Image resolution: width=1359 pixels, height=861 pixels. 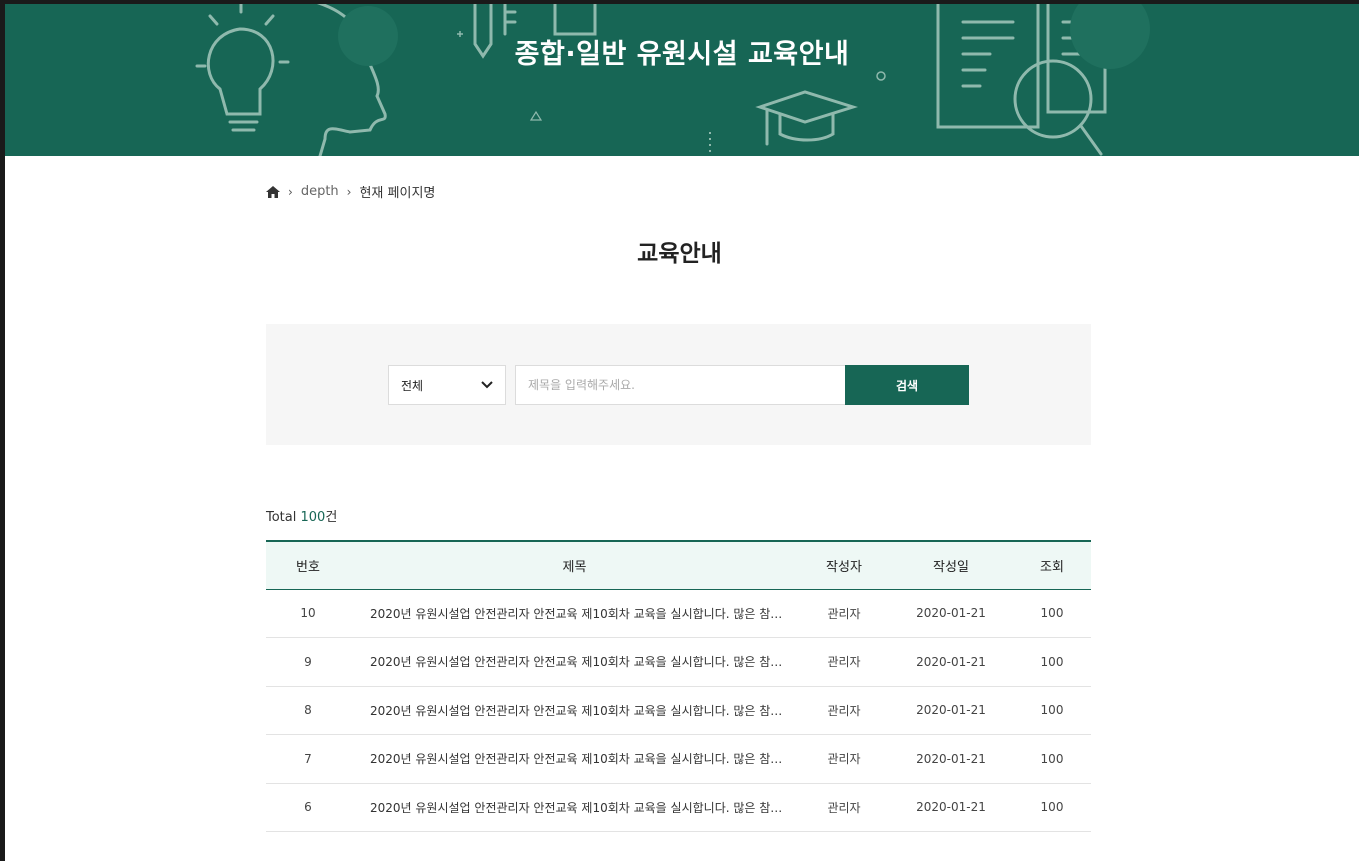 I want to click on row-number: 6, so click(x=308, y=807).